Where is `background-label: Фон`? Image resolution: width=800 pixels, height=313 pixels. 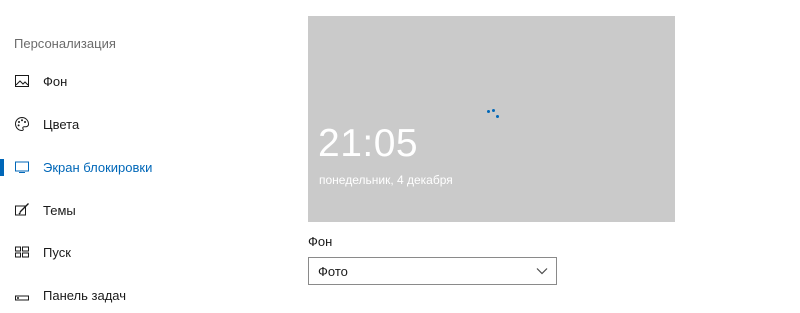 background-label: Фон is located at coordinates (320, 241).